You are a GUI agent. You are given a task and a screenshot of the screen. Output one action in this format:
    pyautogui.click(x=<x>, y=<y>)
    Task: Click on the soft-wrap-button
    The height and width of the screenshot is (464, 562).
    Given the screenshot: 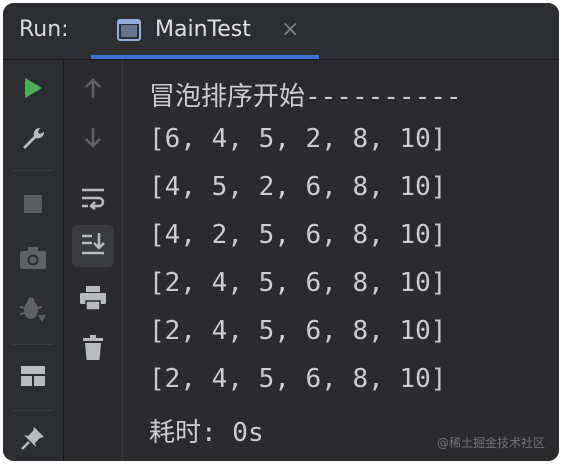 What is the action you would take?
    pyautogui.click(x=93, y=200)
    